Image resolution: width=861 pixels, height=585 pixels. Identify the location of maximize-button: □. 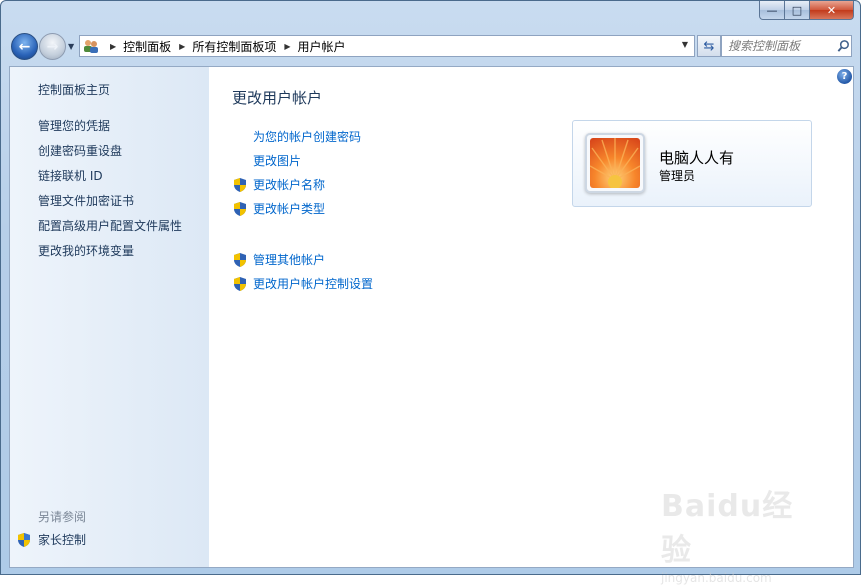
(797, 10).